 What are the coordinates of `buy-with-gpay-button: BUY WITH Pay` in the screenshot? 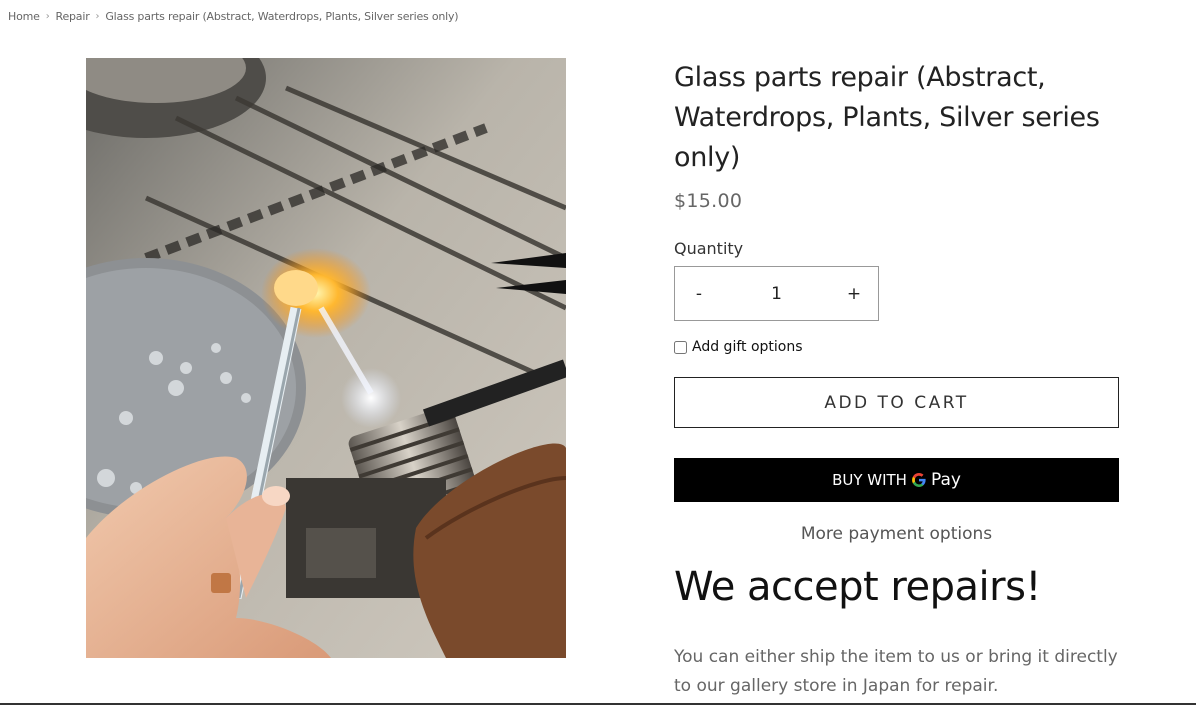 It's located at (896, 480).